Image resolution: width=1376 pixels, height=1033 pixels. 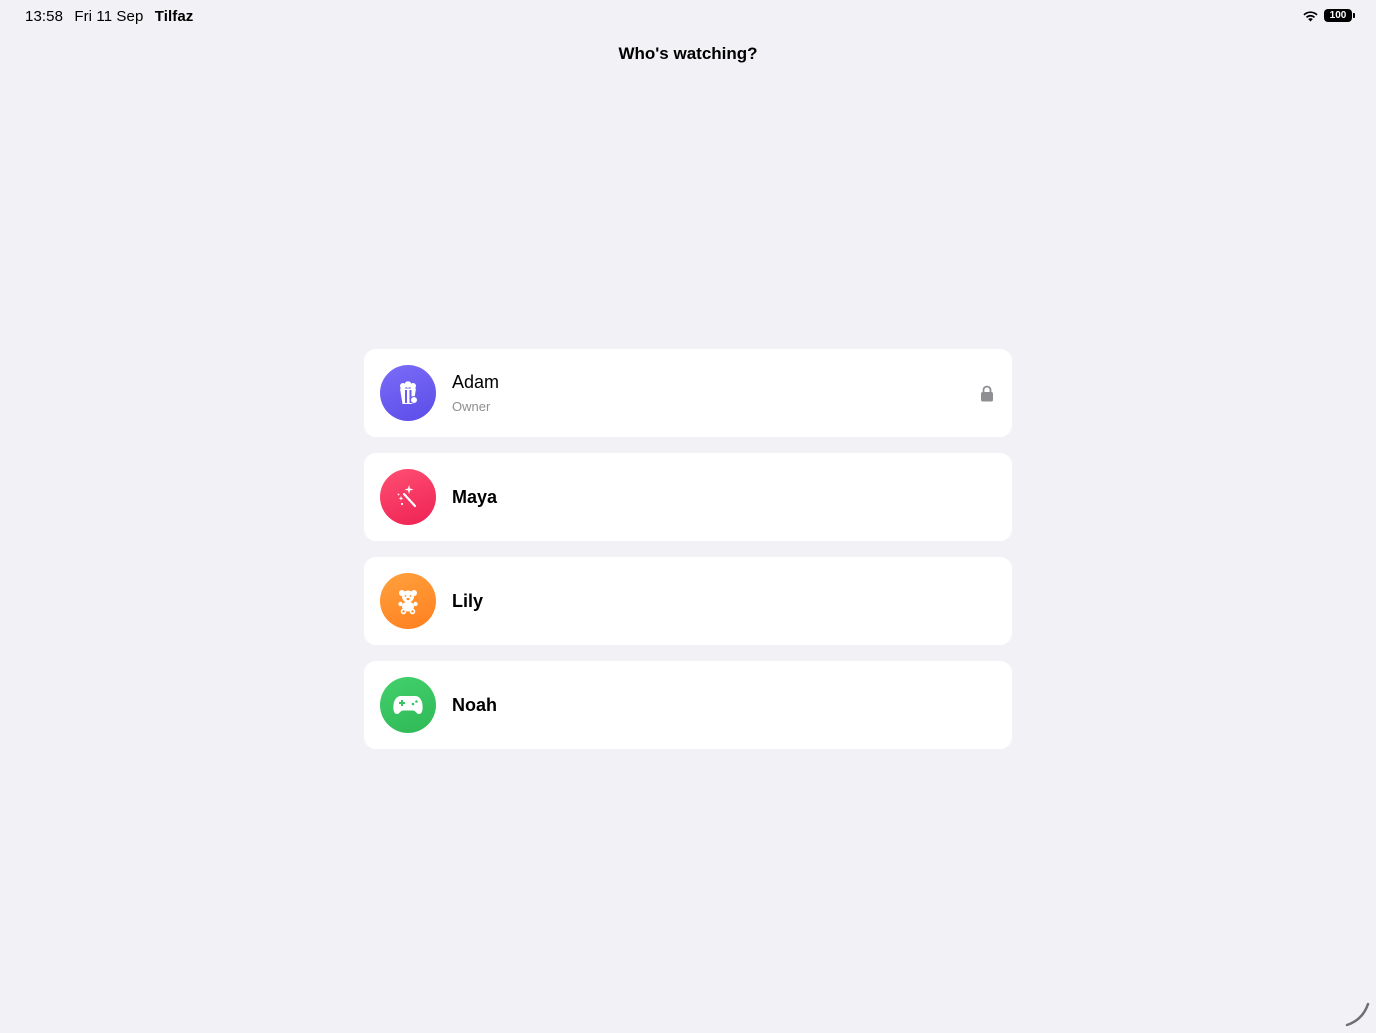 I want to click on profile-row-lily: Lily, so click(x=688, y=601).